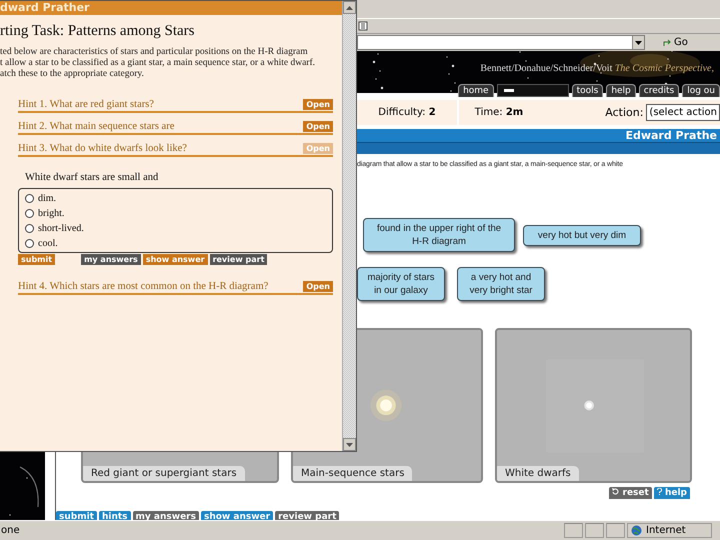 The image size is (720, 540). Describe the element at coordinates (588, 90) in the screenshot. I see `nav-tab: tools` at that location.